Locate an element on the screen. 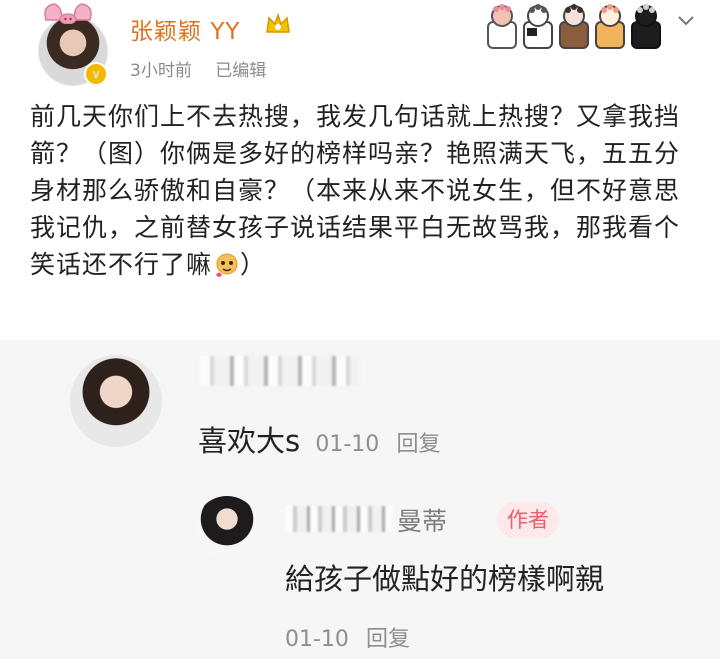  post-meta: 3小时前 已编辑 is located at coordinates (207, 68).